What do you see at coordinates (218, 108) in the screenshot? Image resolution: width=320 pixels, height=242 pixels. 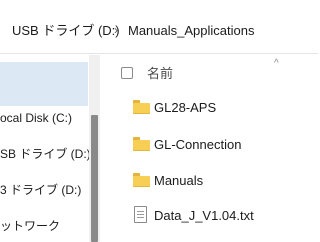 I see `list-item: GL28-APS` at bounding box center [218, 108].